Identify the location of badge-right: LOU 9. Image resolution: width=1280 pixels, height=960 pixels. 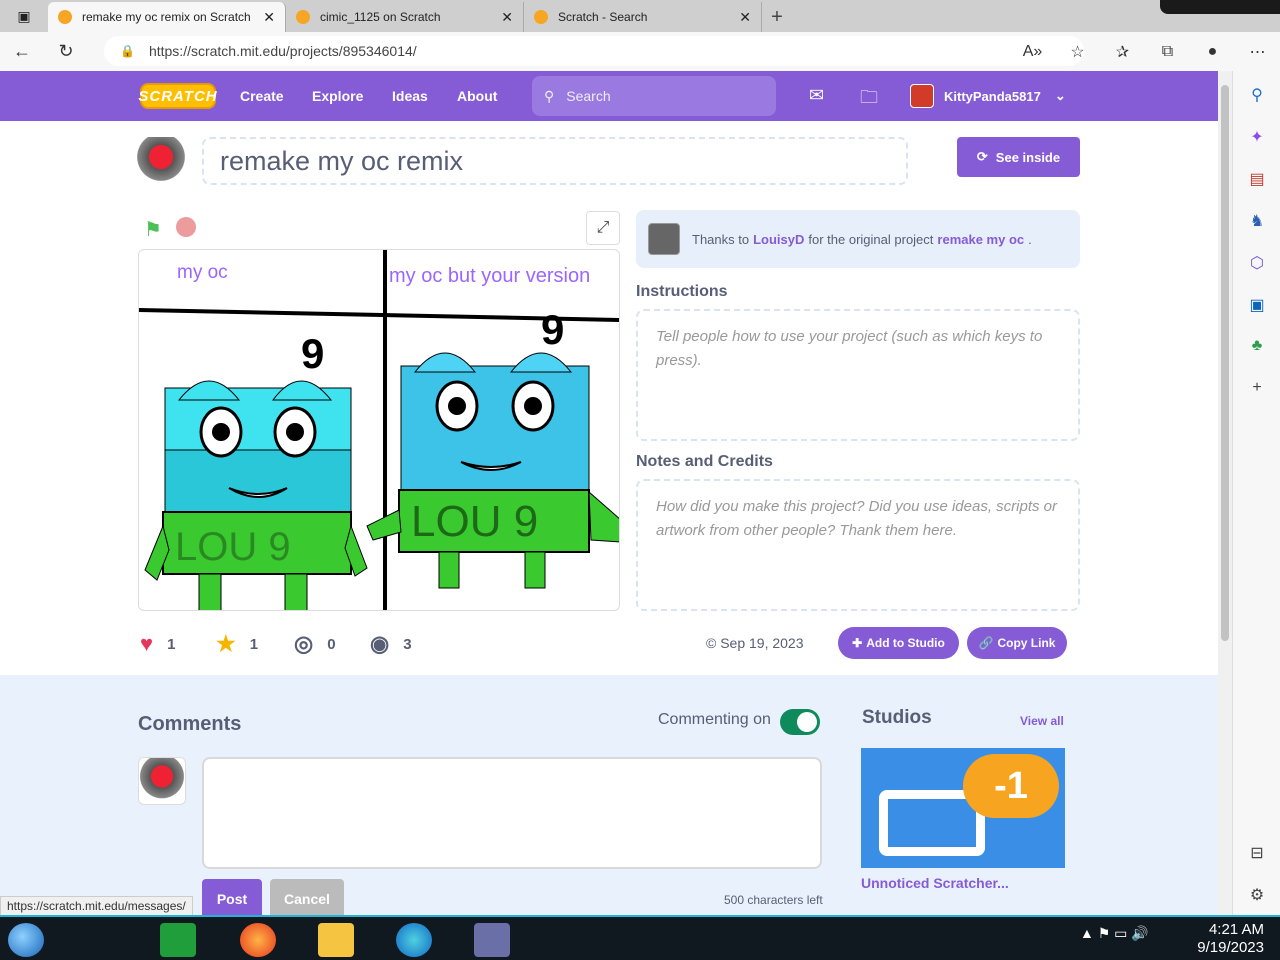
(474, 521).